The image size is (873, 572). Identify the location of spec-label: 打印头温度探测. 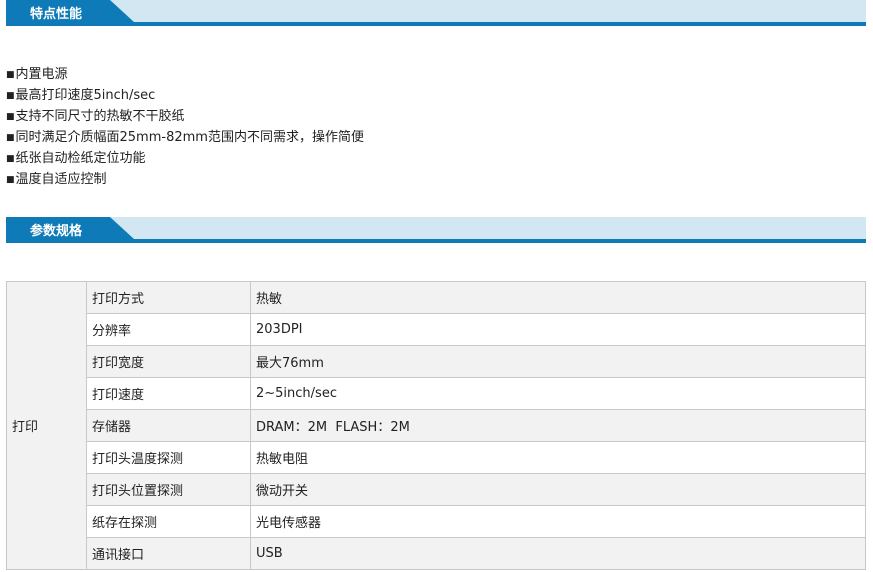
(168, 457).